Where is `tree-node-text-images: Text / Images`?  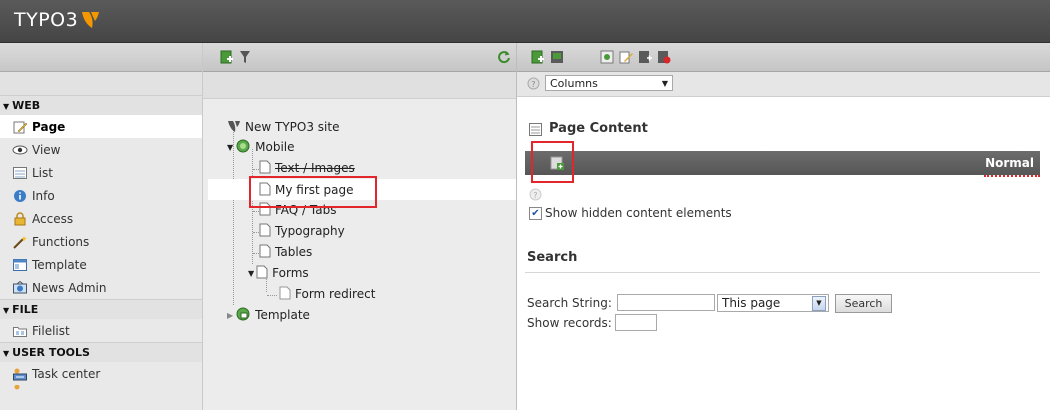
tree-node-text-images: Text / Images is located at coordinates (307, 168).